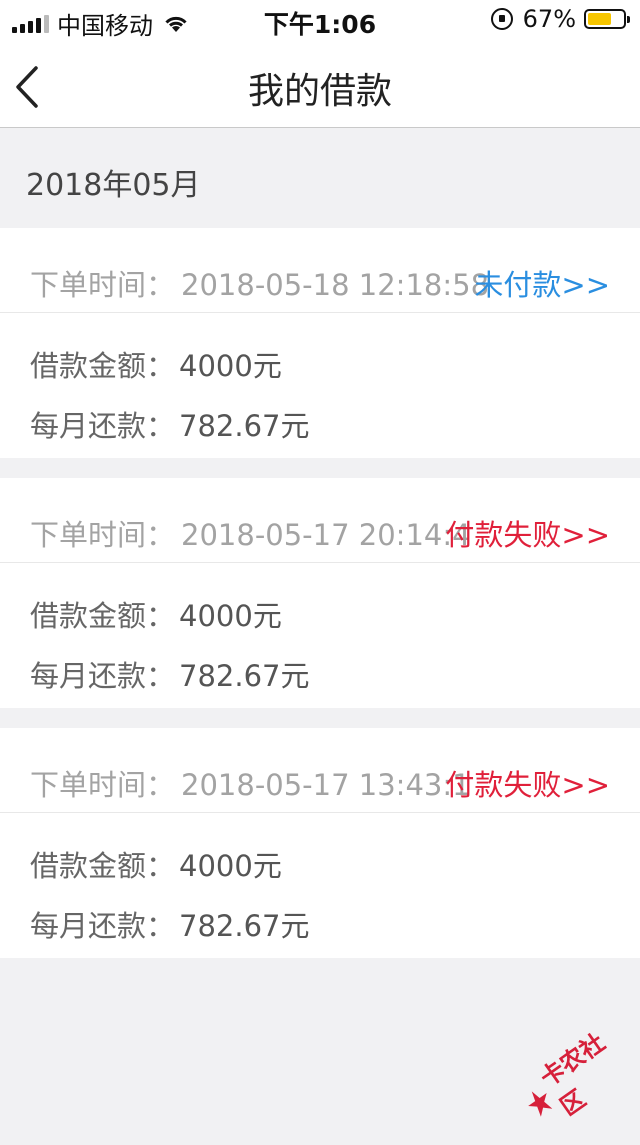  I want to click on order-time: 下单时间：2018-05-17 20:14:4, so click(250, 533).